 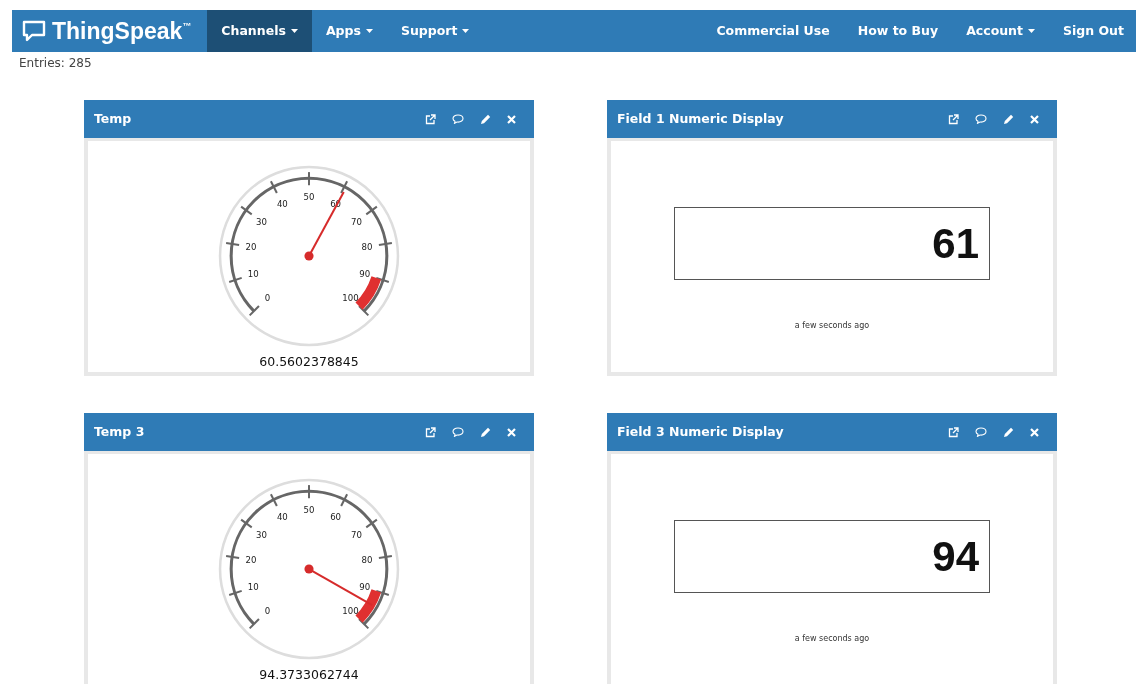 I want to click on nav-link: Account, so click(x=1000, y=31).